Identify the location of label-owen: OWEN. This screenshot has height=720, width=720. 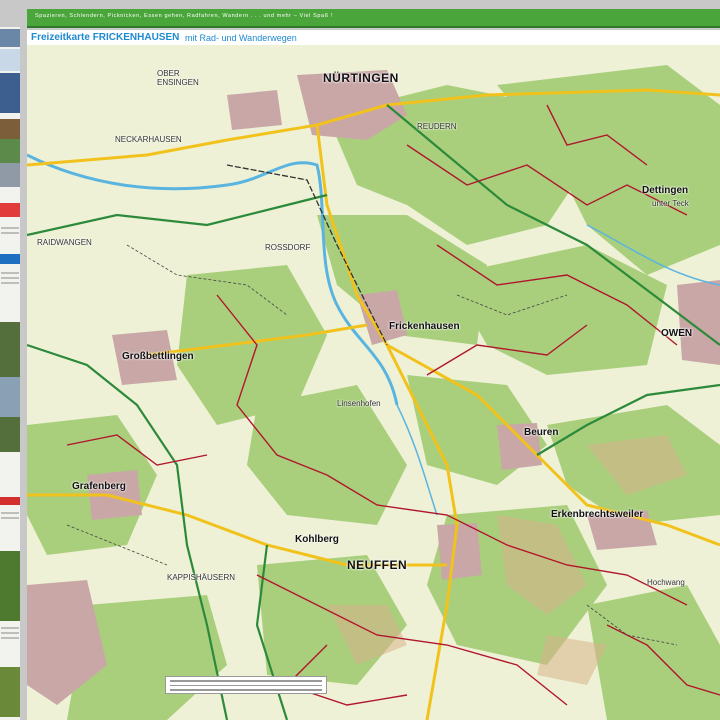
(677, 333).